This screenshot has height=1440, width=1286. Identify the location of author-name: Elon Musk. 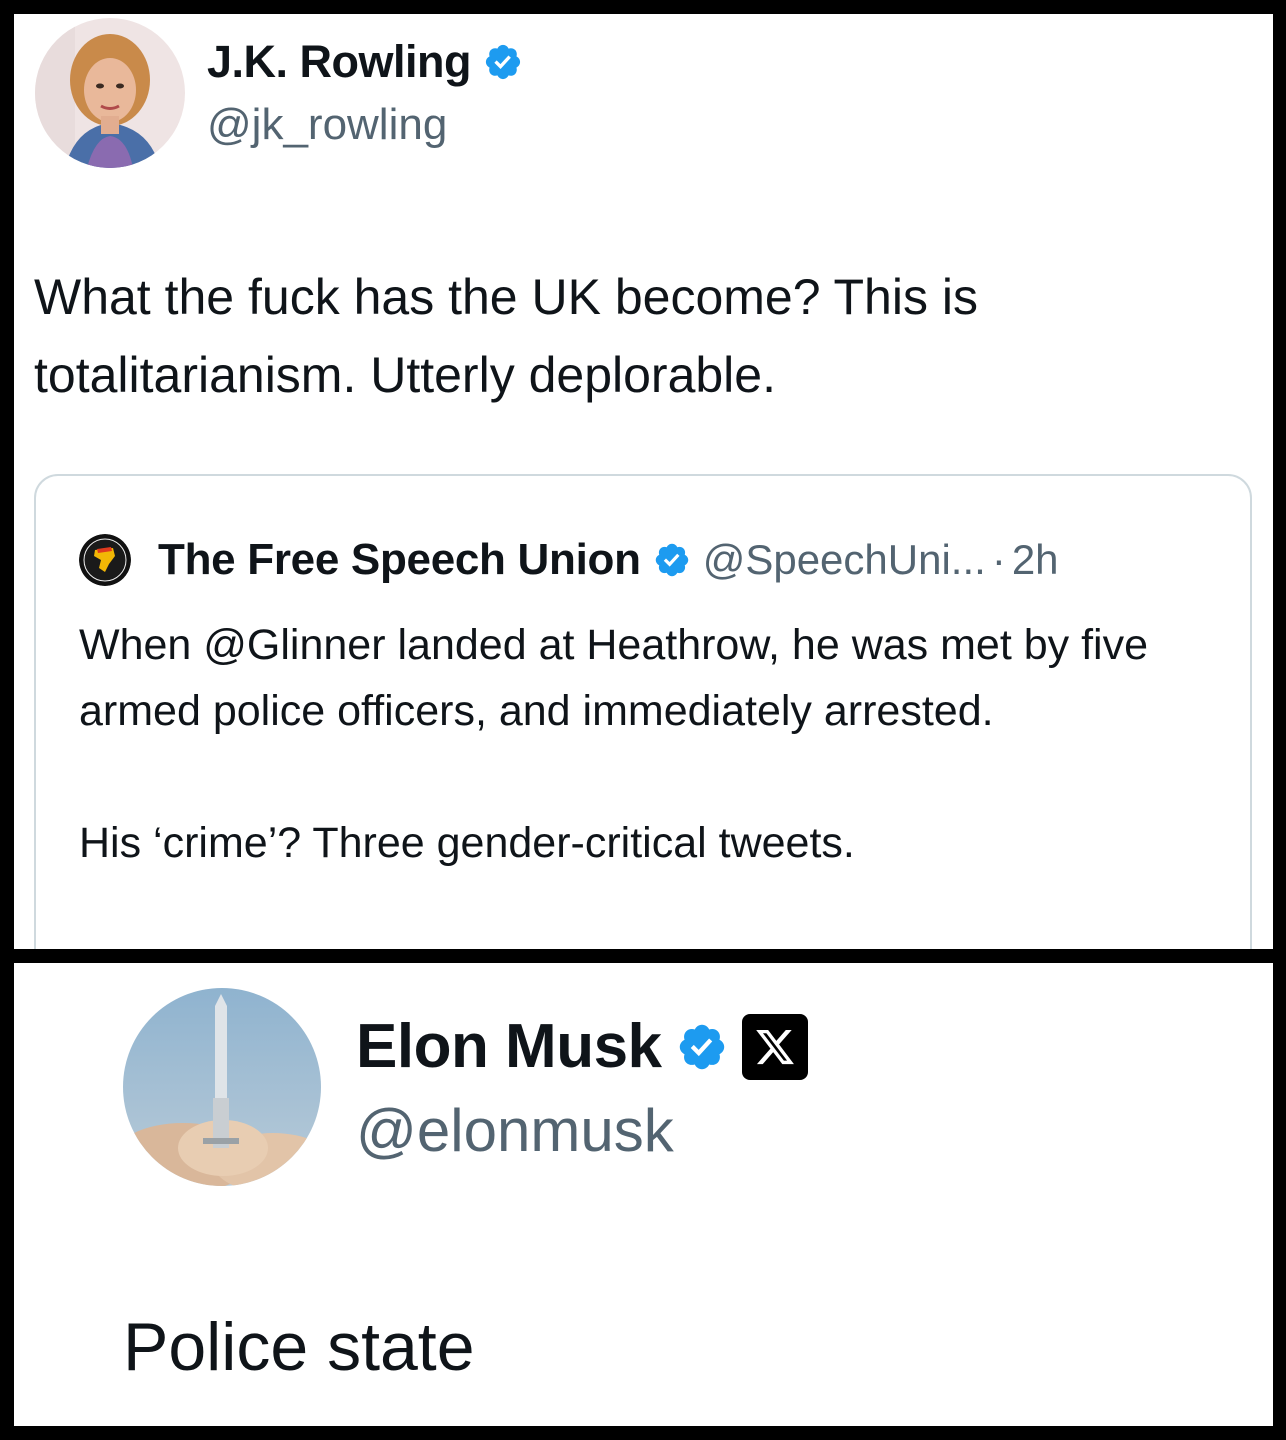
(582, 1046).